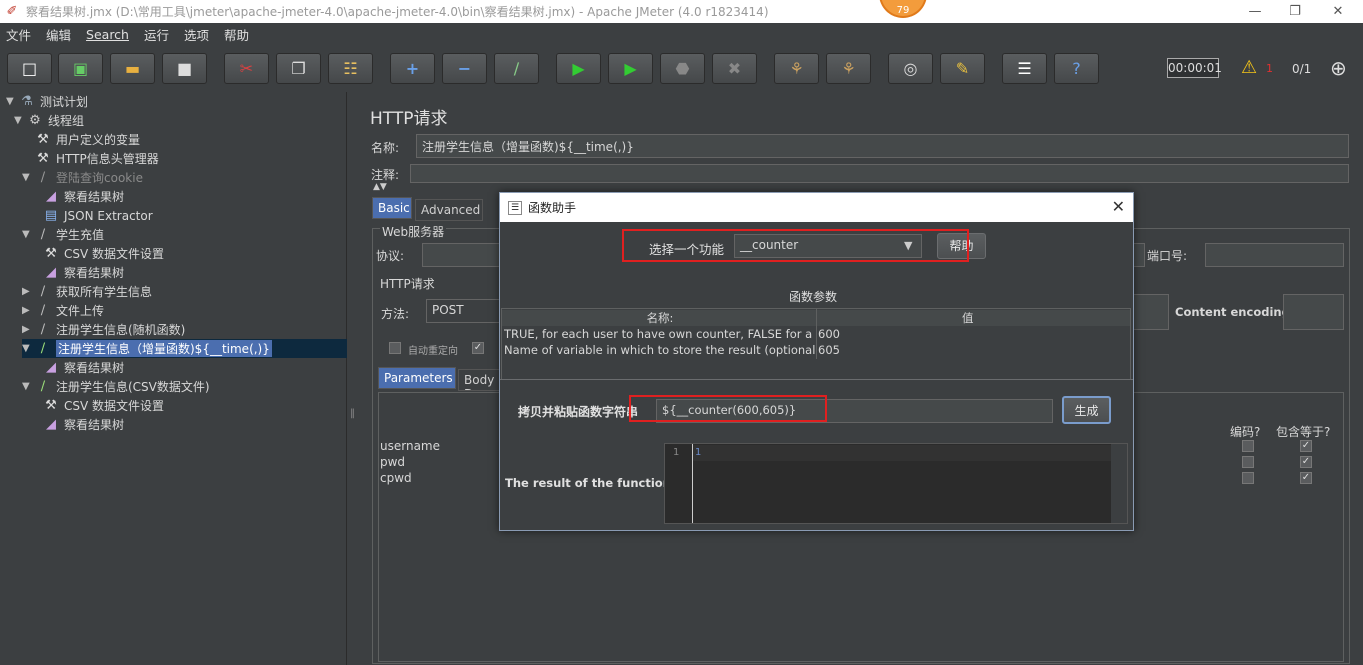  I want to click on tab-basic: Basic, so click(392, 208).